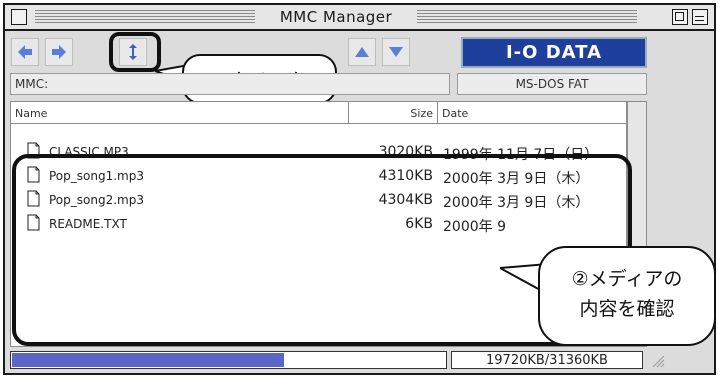 The width and height of the screenshot is (718, 377). I want to click on window-title: MMC Manager, so click(336, 17).